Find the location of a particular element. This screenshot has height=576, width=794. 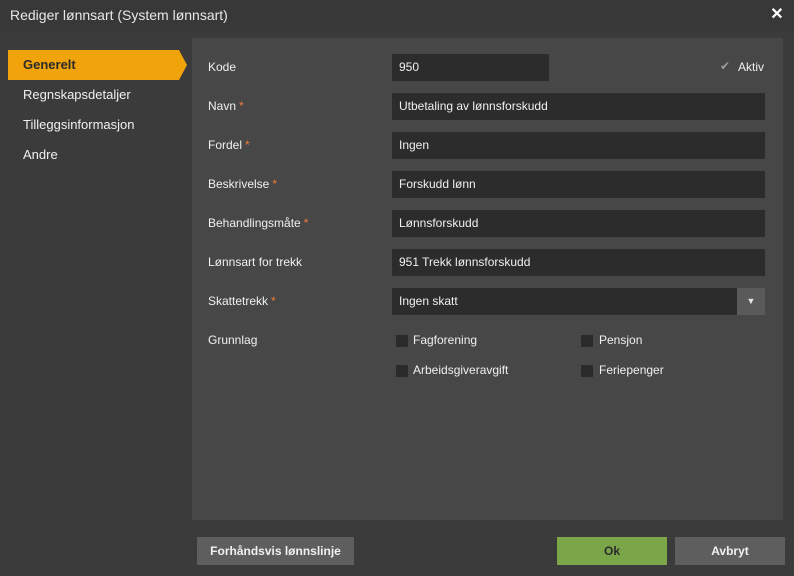

kode-field: 950 is located at coordinates (470, 67).